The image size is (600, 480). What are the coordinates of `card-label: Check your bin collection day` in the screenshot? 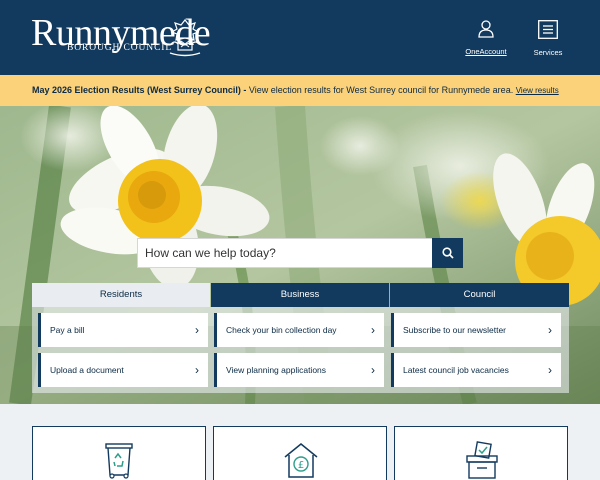 It's located at (281, 330).